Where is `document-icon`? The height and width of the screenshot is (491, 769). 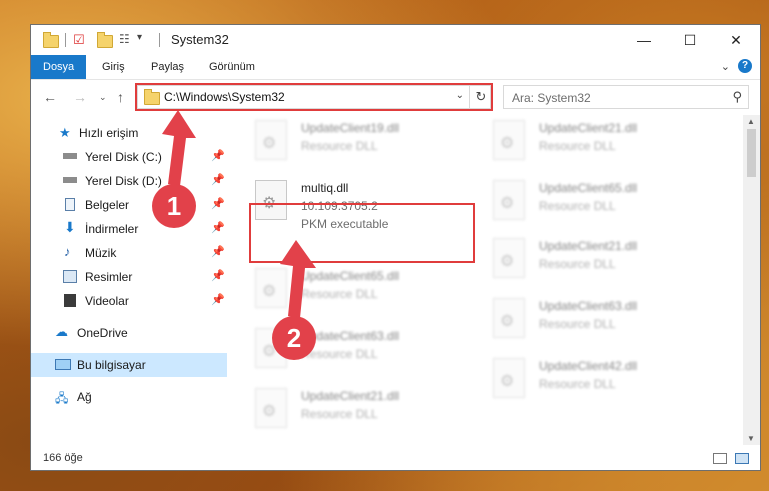
document-icon is located at coordinates (70, 204).